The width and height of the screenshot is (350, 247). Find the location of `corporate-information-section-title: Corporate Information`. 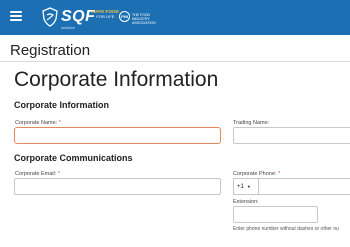

corporate-information-section-title: Corporate Information is located at coordinates (62, 105).